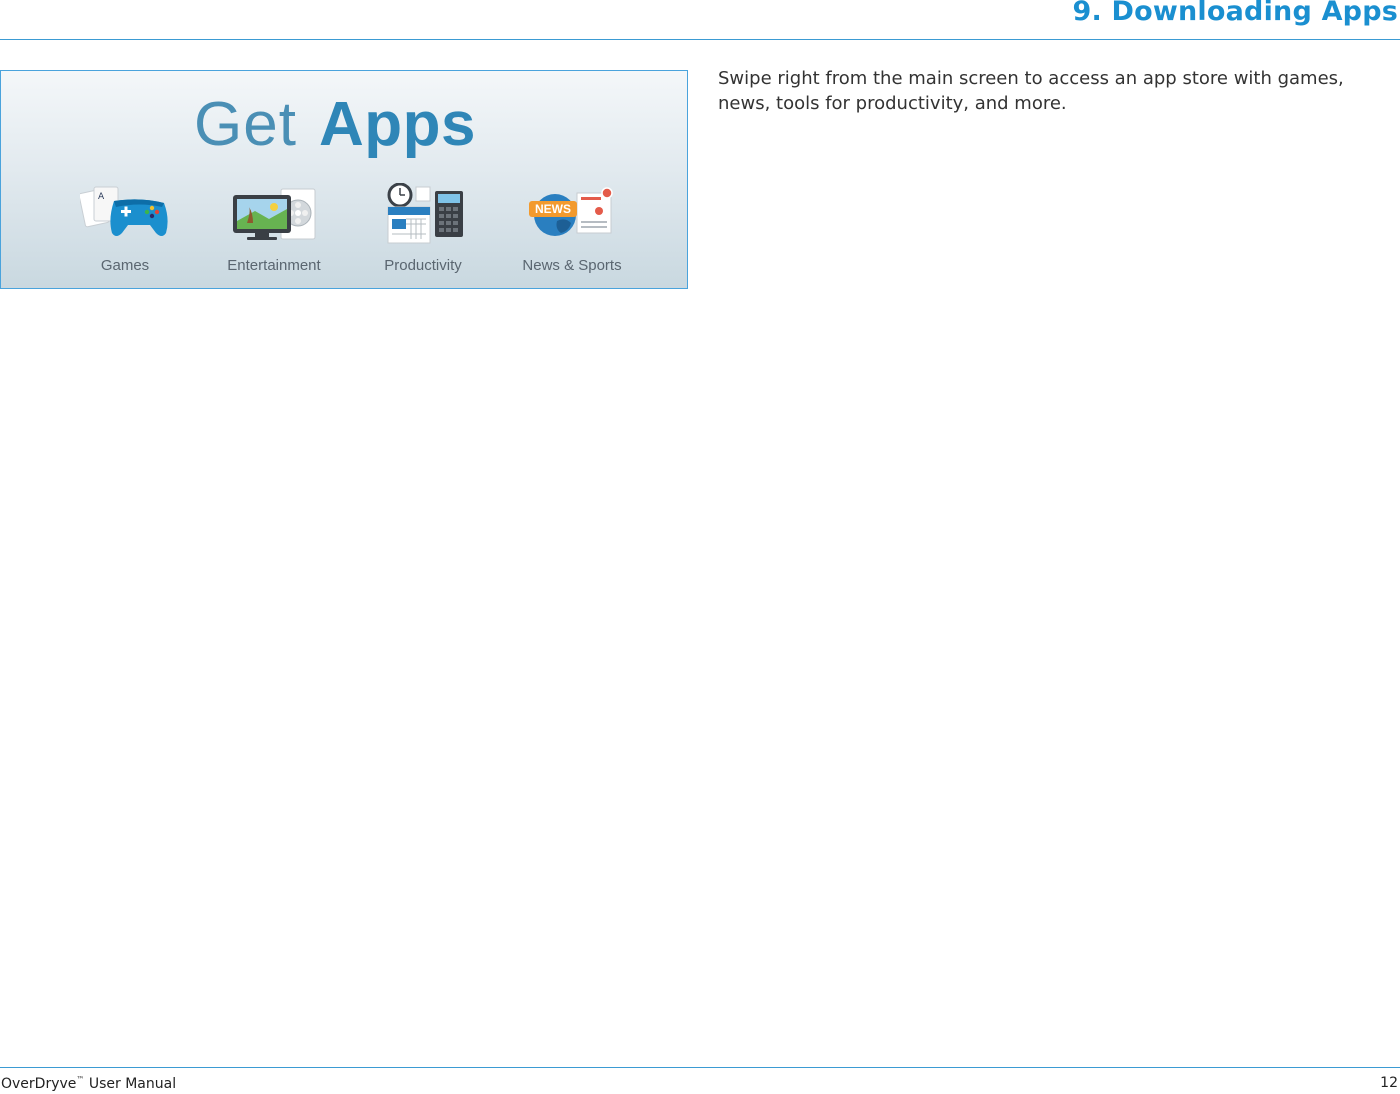  I want to click on category-label: Productivity, so click(423, 265).